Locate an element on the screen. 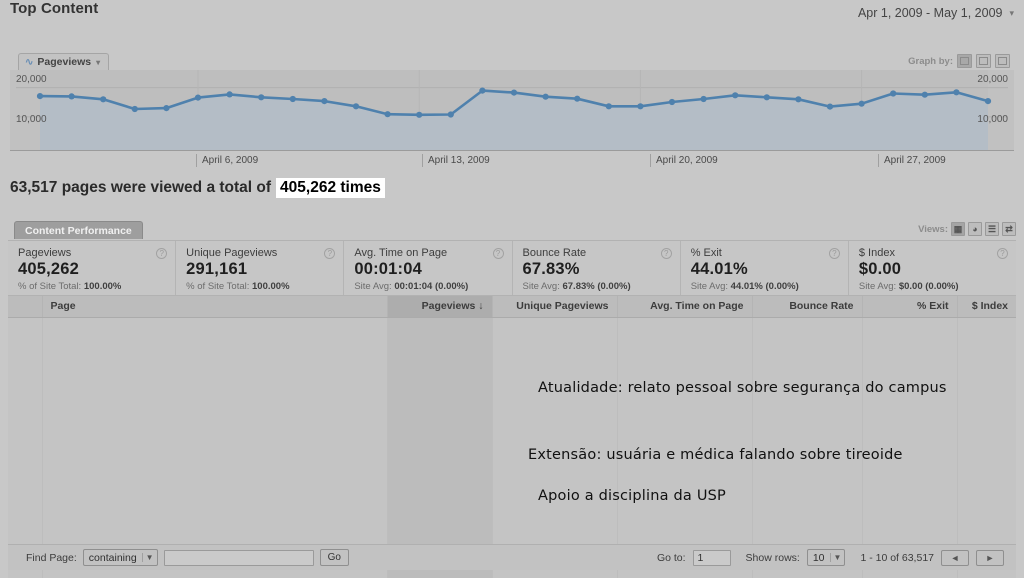 The image size is (1024, 578). tab-content-performance: Content Performance is located at coordinates (78, 230).